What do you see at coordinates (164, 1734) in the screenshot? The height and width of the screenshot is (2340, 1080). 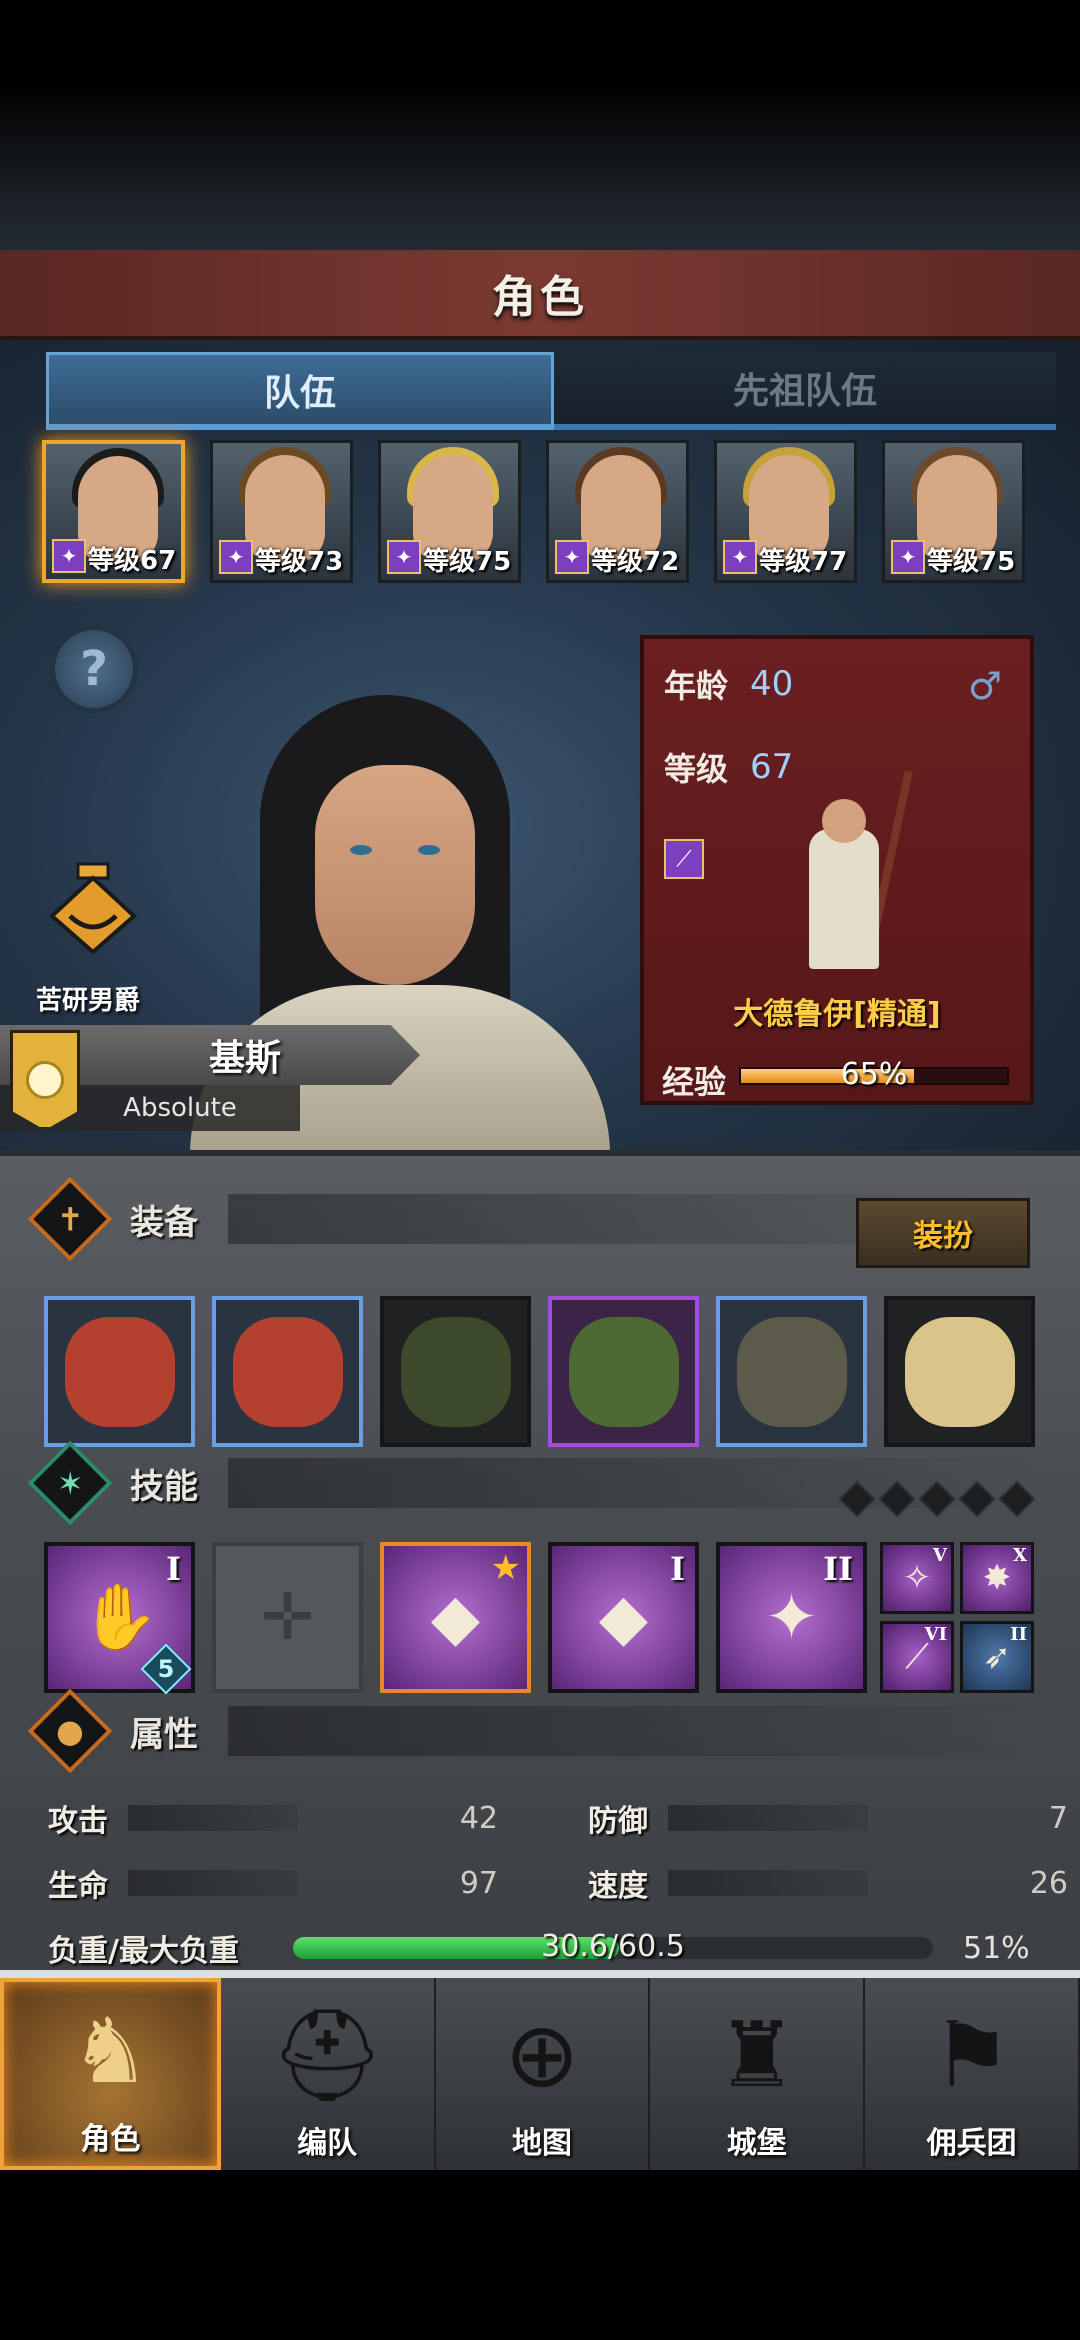 I see `attributes-title: 属性` at bounding box center [164, 1734].